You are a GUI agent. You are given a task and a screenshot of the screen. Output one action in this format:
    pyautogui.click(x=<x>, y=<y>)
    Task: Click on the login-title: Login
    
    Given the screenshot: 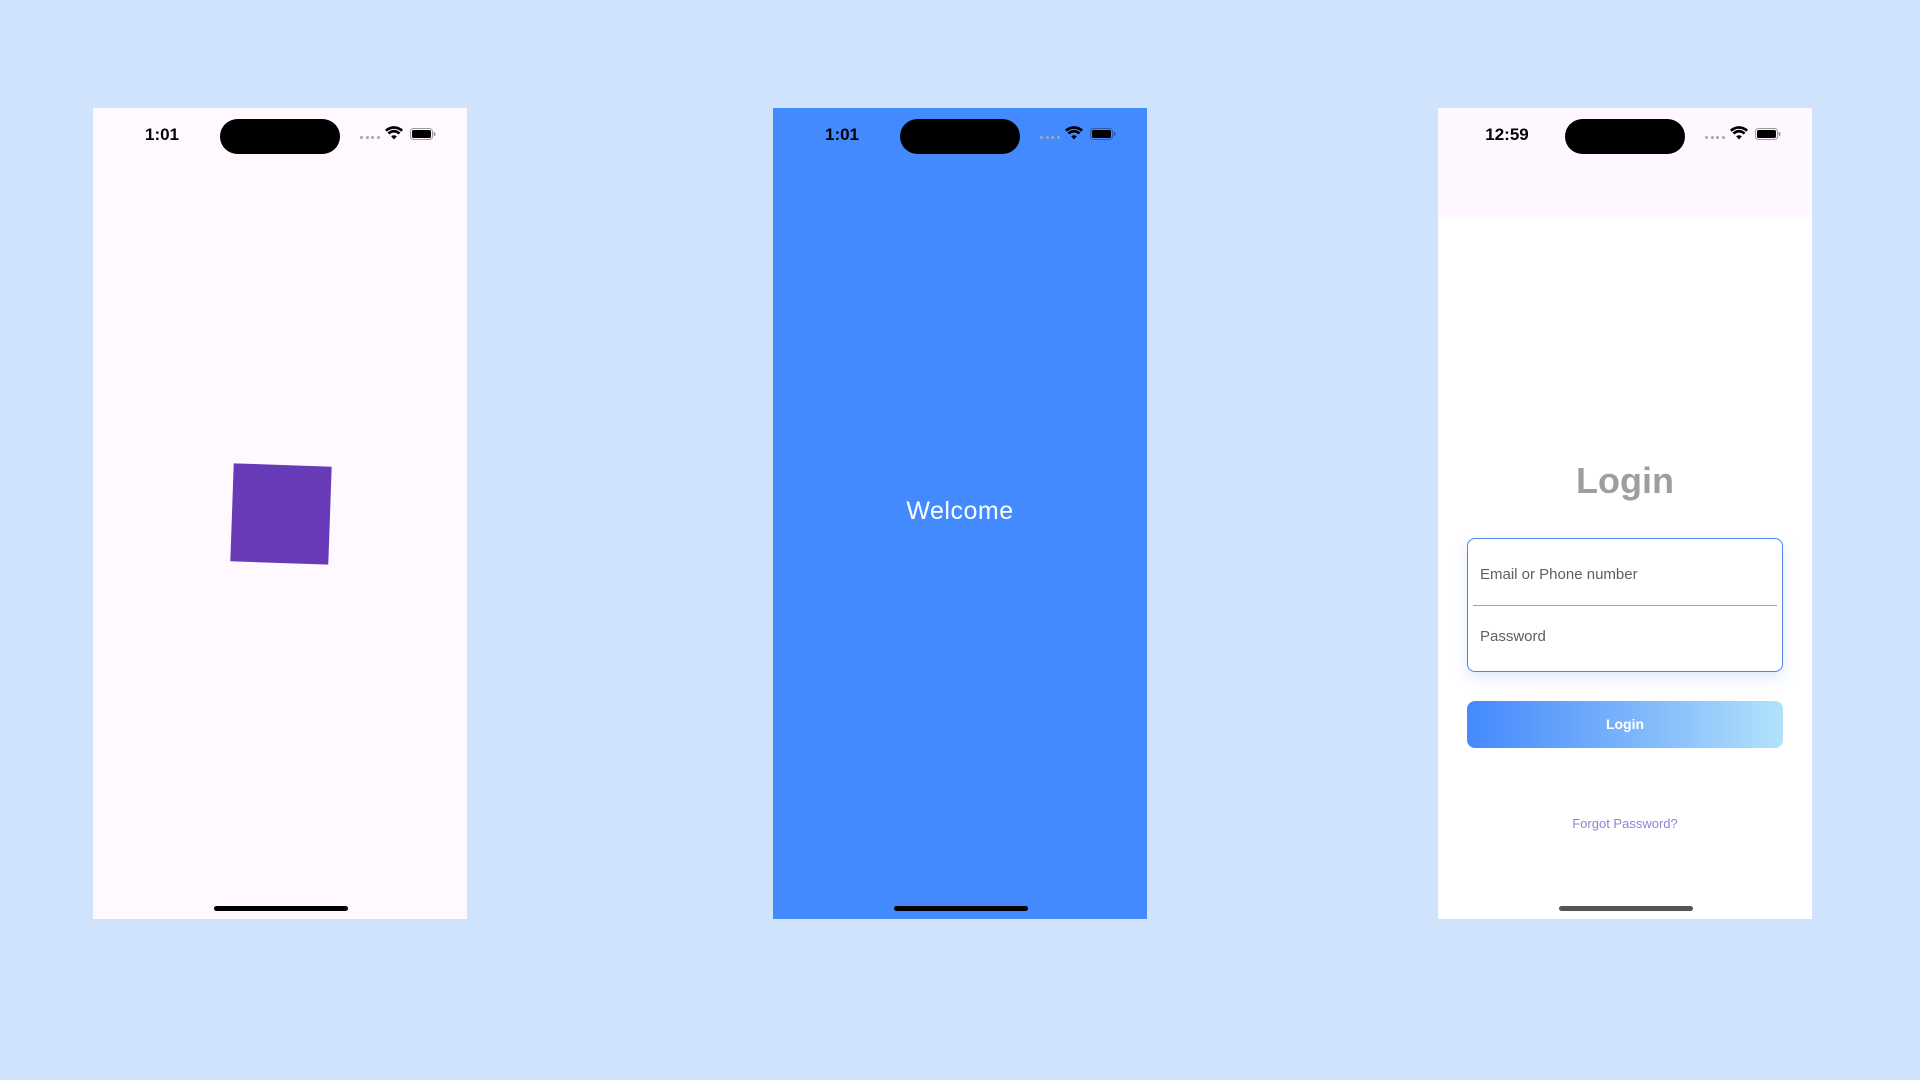 What is the action you would take?
    pyautogui.click(x=1625, y=480)
    